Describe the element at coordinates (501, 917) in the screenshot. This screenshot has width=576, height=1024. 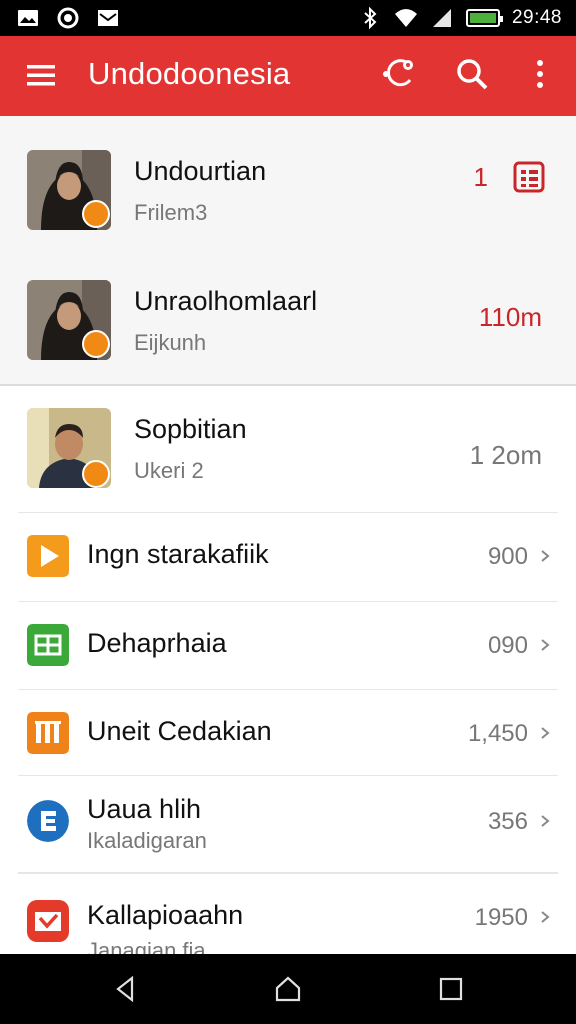
I see `list-item-value: 1950` at that location.